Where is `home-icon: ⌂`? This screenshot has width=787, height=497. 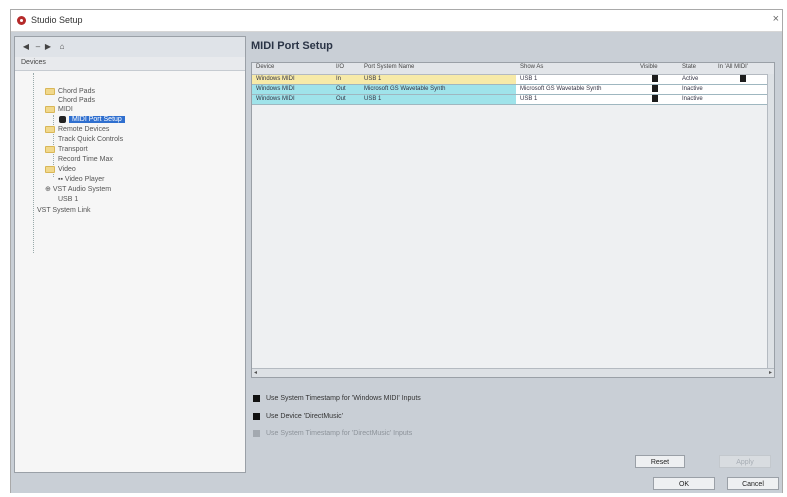
home-icon: ⌂ is located at coordinates (62, 47).